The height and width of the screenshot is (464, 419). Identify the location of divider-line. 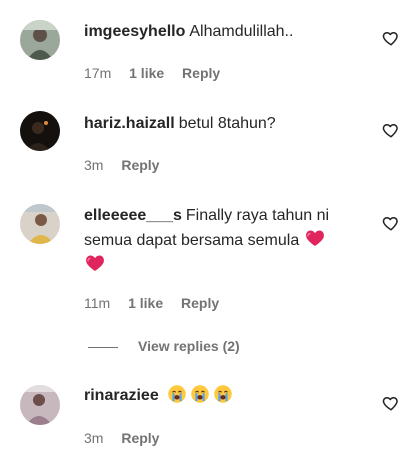
(103, 347).